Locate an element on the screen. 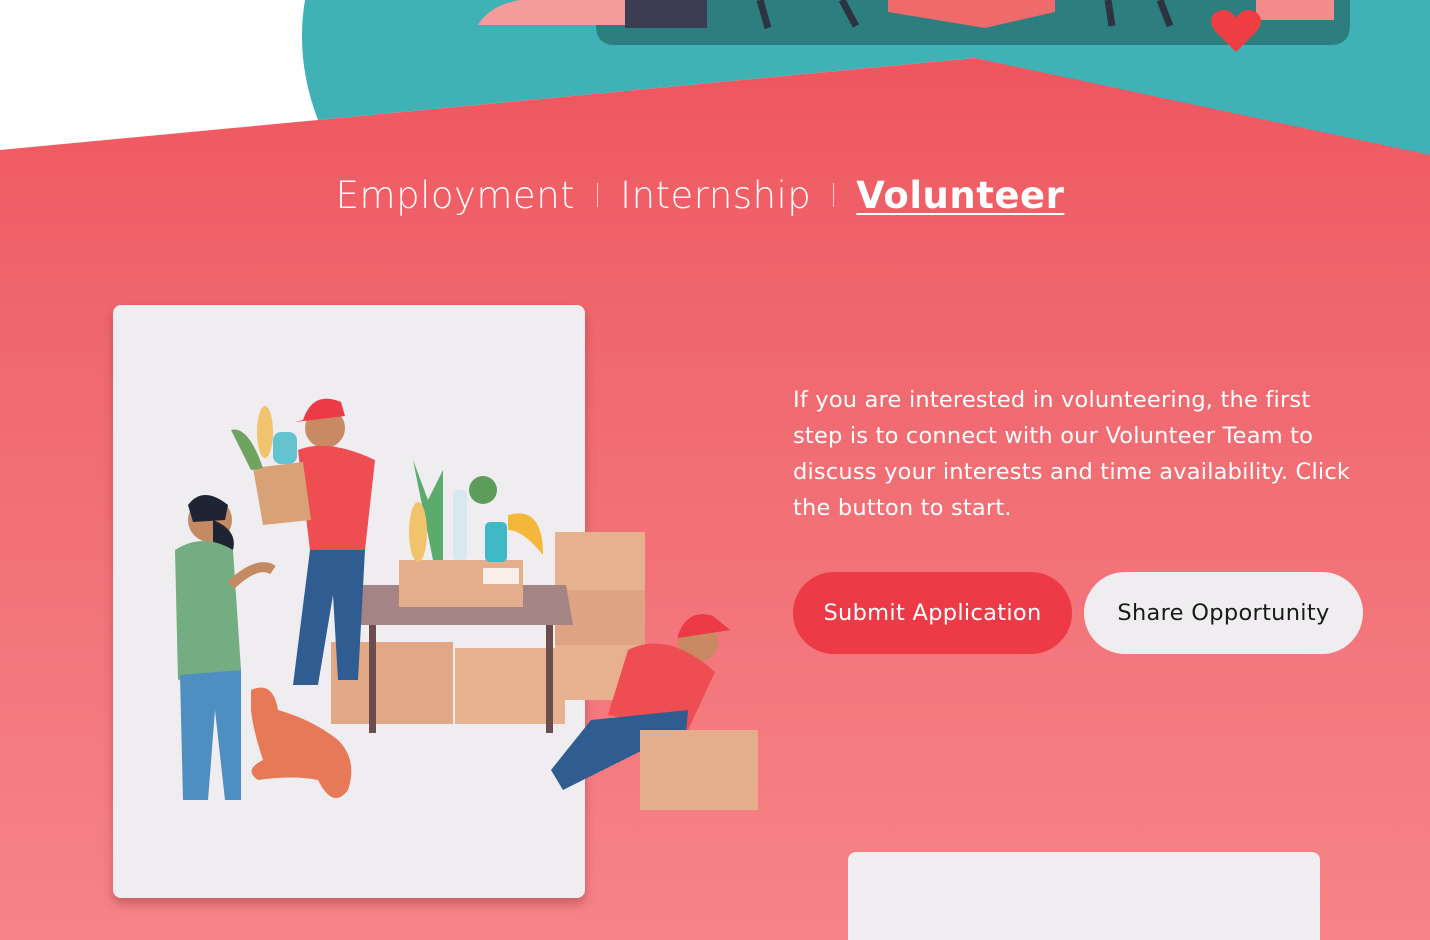 This screenshot has height=940, width=1430. man-jeans is located at coordinates (210, 735).